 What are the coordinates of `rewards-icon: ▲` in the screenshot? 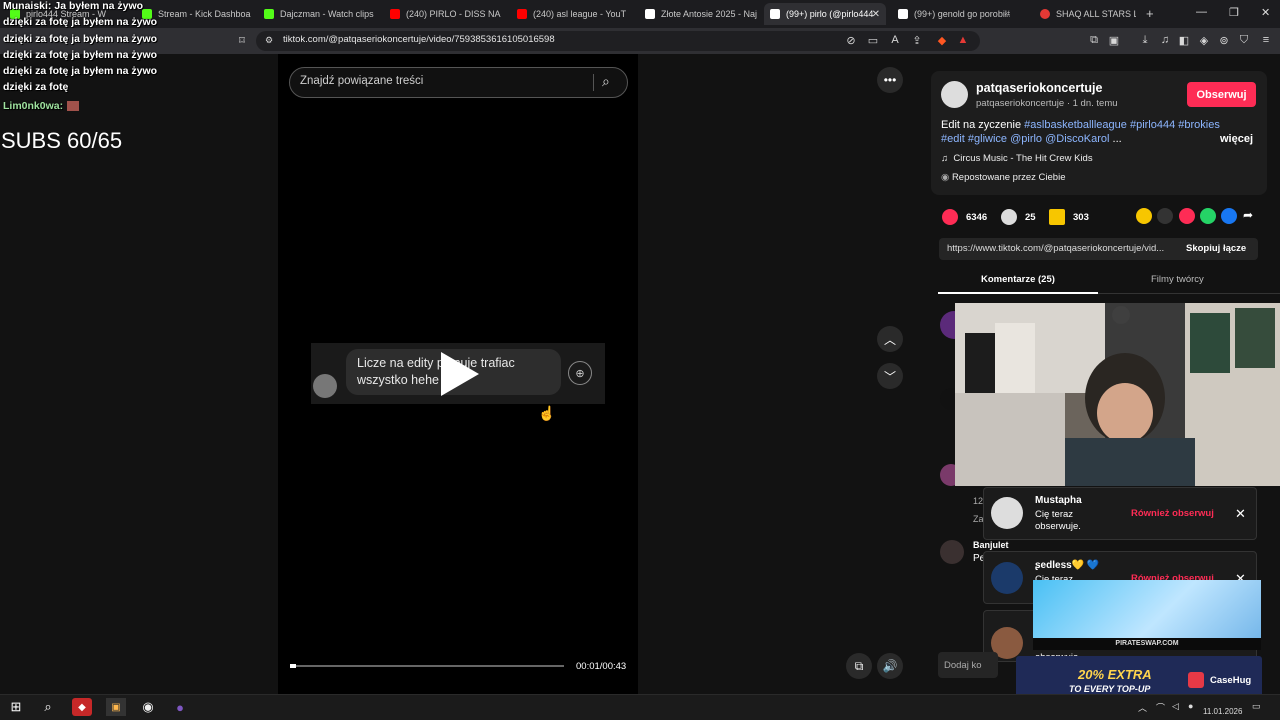 It's located at (963, 40).